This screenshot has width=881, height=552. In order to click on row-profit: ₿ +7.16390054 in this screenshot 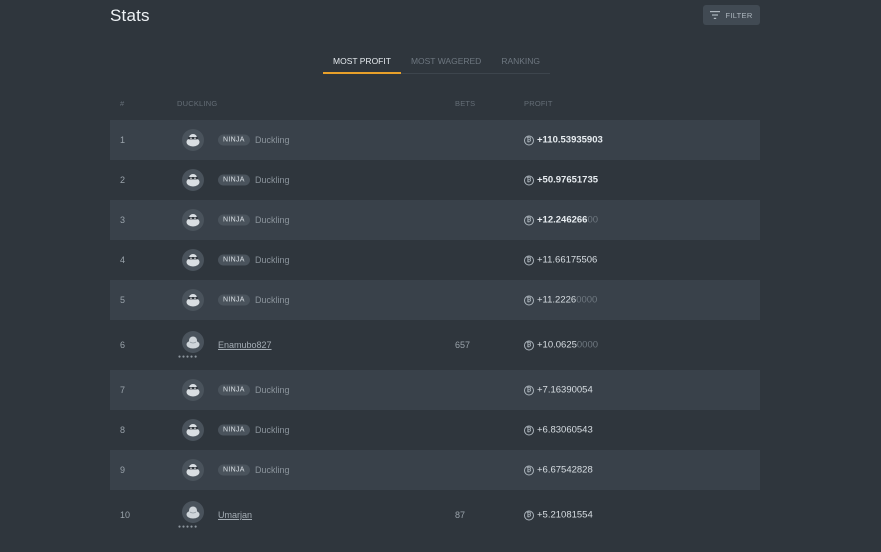, I will do `click(558, 390)`.